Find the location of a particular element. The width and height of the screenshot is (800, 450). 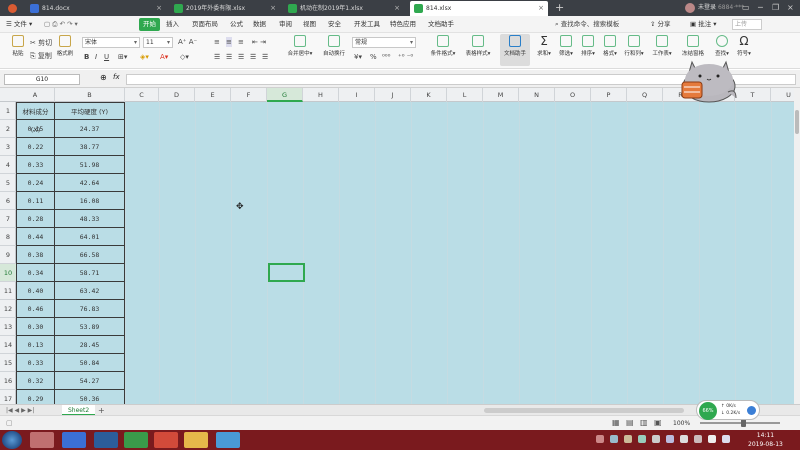

menu-tab-review: 审阅 is located at coordinates (285, 24).